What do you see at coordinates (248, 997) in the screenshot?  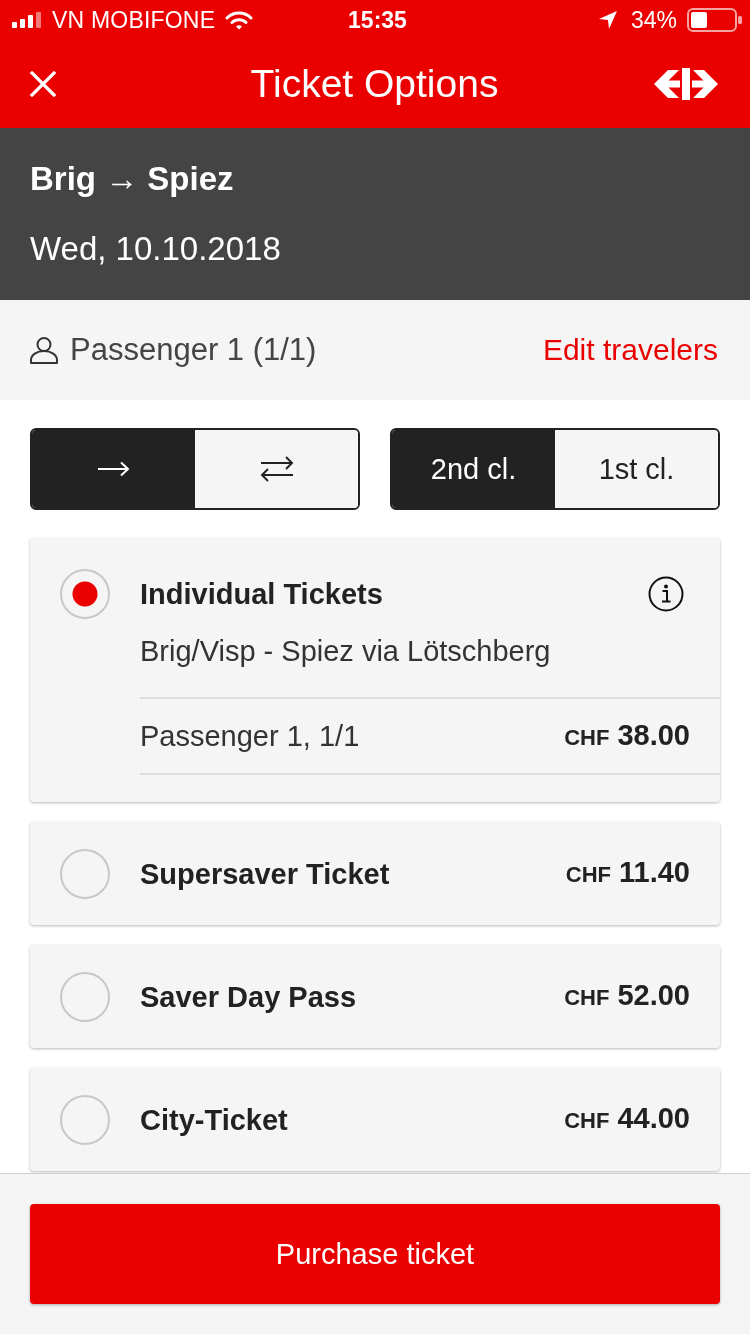 I see `ticket-name: Saver Day Pass` at bounding box center [248, 997].